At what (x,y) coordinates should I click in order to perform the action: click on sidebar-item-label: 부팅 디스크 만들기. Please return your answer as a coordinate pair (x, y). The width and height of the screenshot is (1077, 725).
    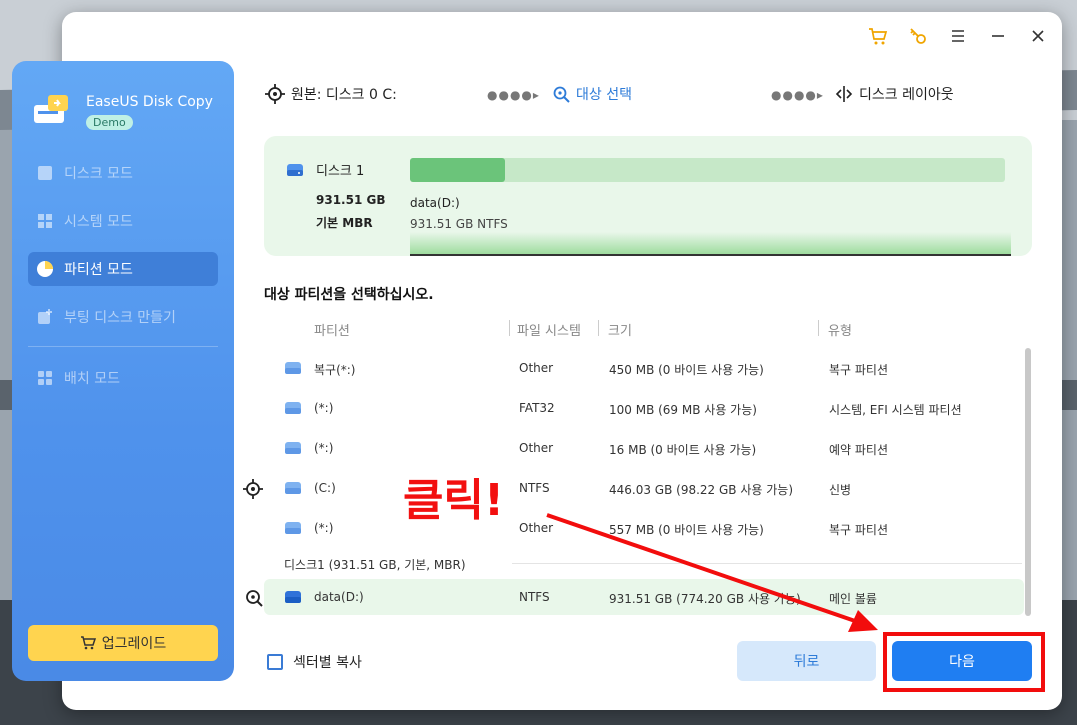
    Looking at the image, I should click on (120, 318).